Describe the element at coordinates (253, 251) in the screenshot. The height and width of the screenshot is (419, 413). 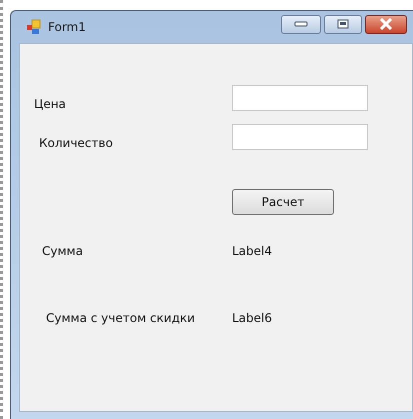
I see `output-value: Label4` at that location.